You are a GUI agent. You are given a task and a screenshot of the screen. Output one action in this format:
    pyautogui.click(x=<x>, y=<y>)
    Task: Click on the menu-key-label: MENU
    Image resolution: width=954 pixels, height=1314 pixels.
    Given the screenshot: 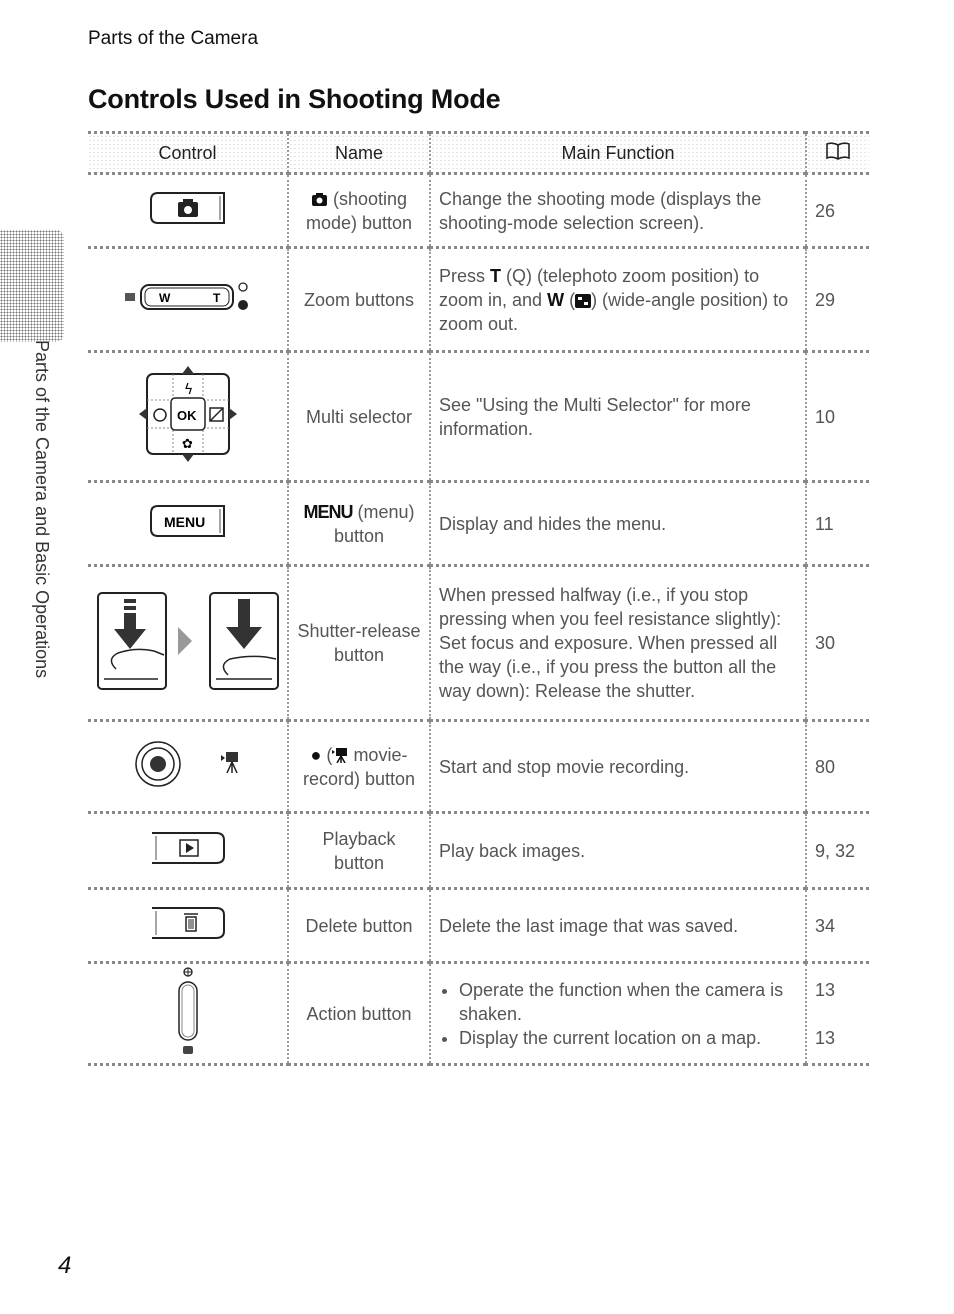 What is the action you would take?
    pyautogui.click(x=328, y=511)
    